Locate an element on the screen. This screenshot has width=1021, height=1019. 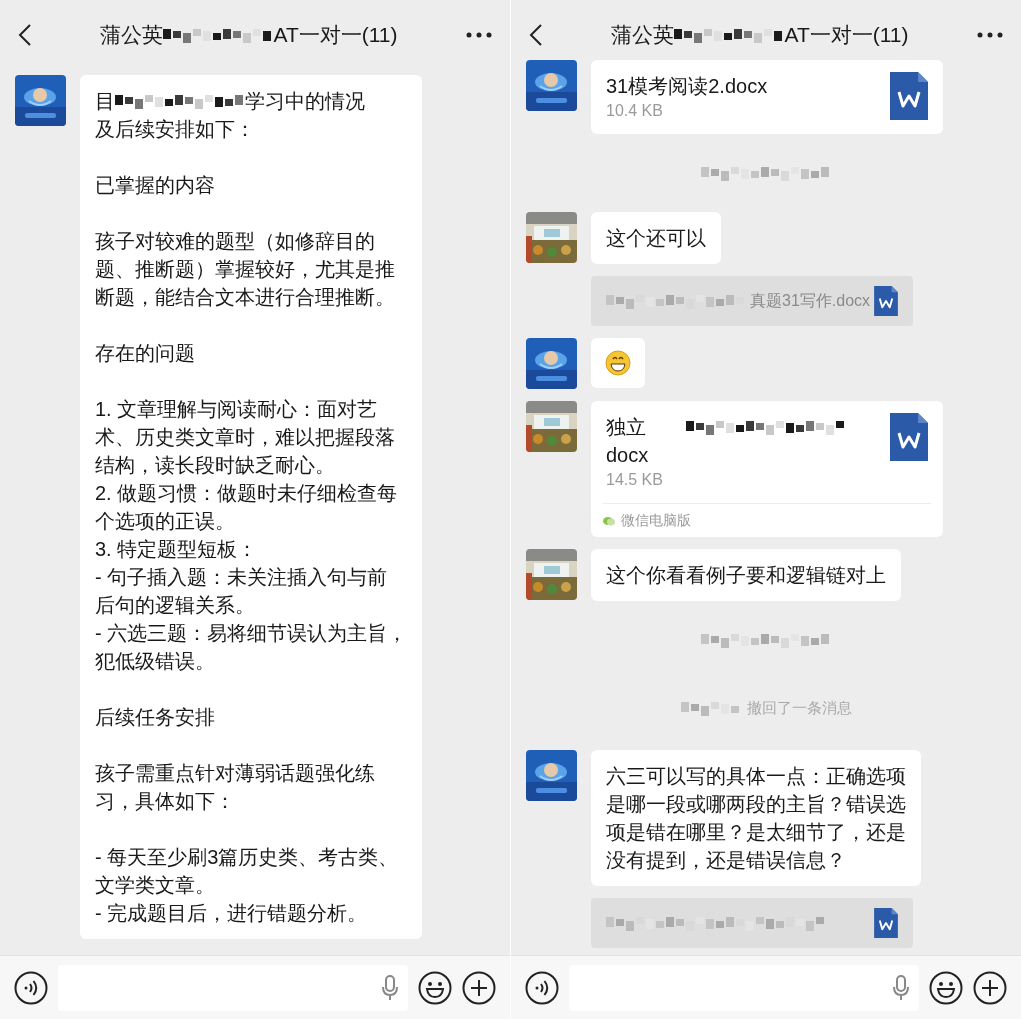
message-text: 目 is located at coordinates (105, 101).